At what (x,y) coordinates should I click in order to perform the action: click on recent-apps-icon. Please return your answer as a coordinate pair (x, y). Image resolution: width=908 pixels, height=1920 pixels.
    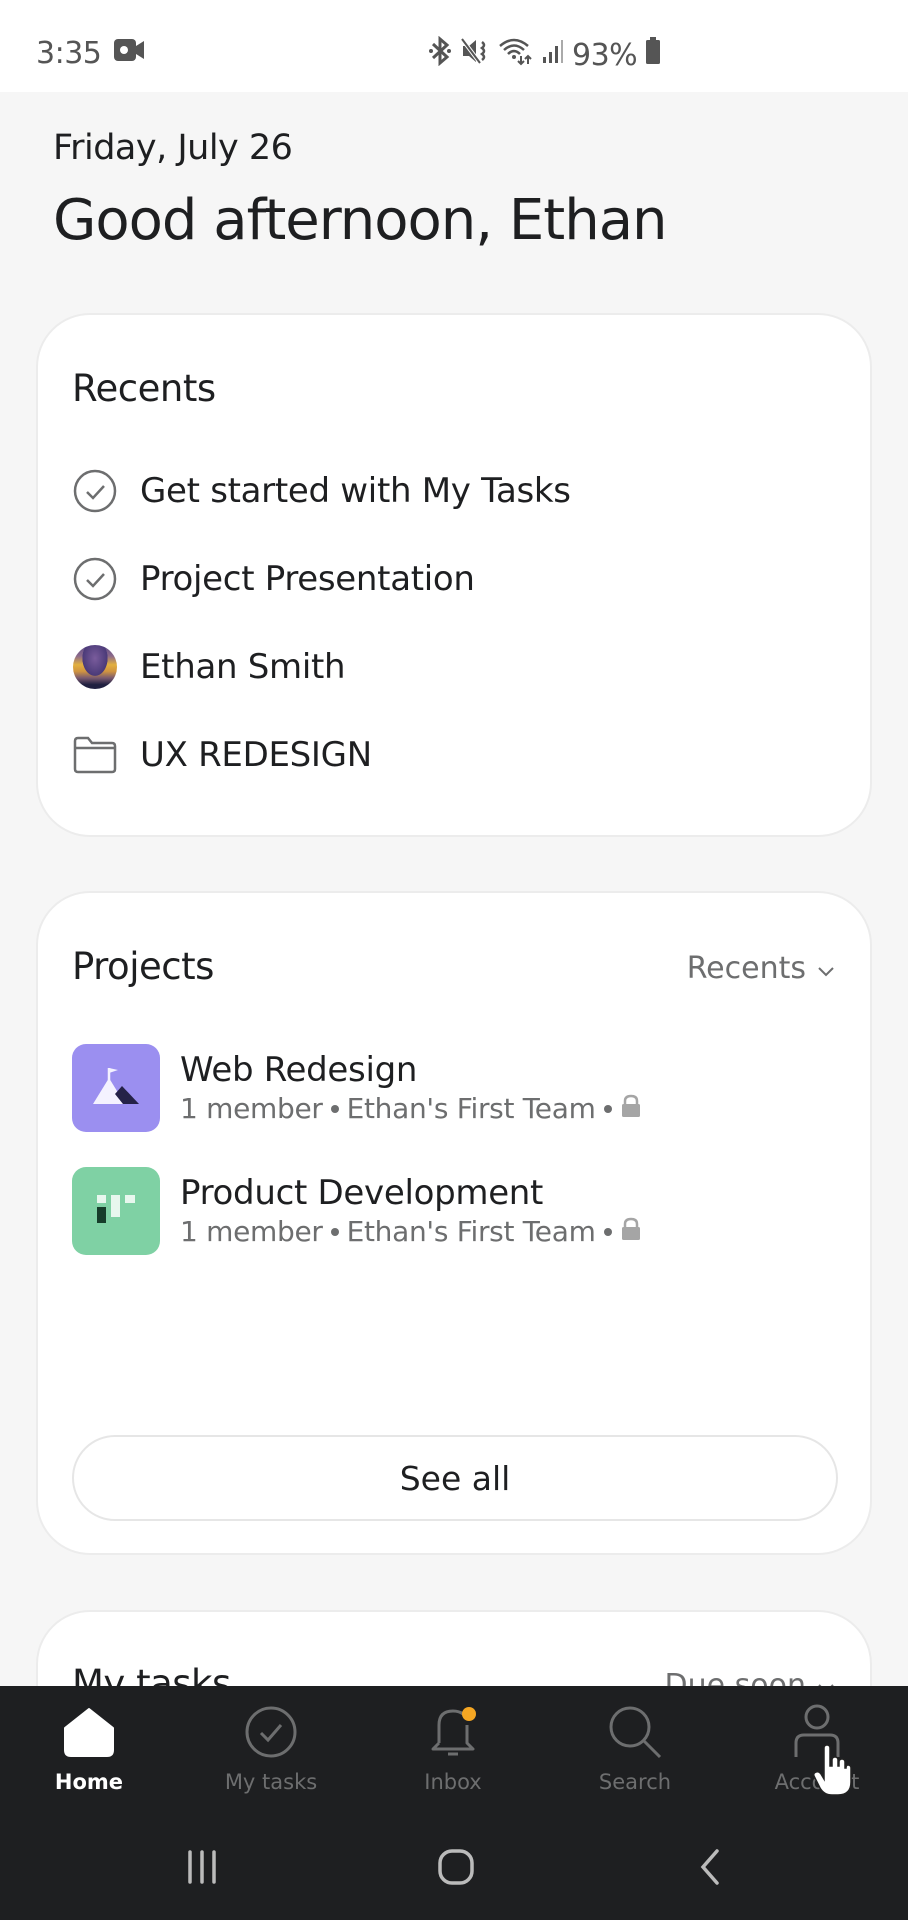
    Looking at the image, I should click on (202, 1869).